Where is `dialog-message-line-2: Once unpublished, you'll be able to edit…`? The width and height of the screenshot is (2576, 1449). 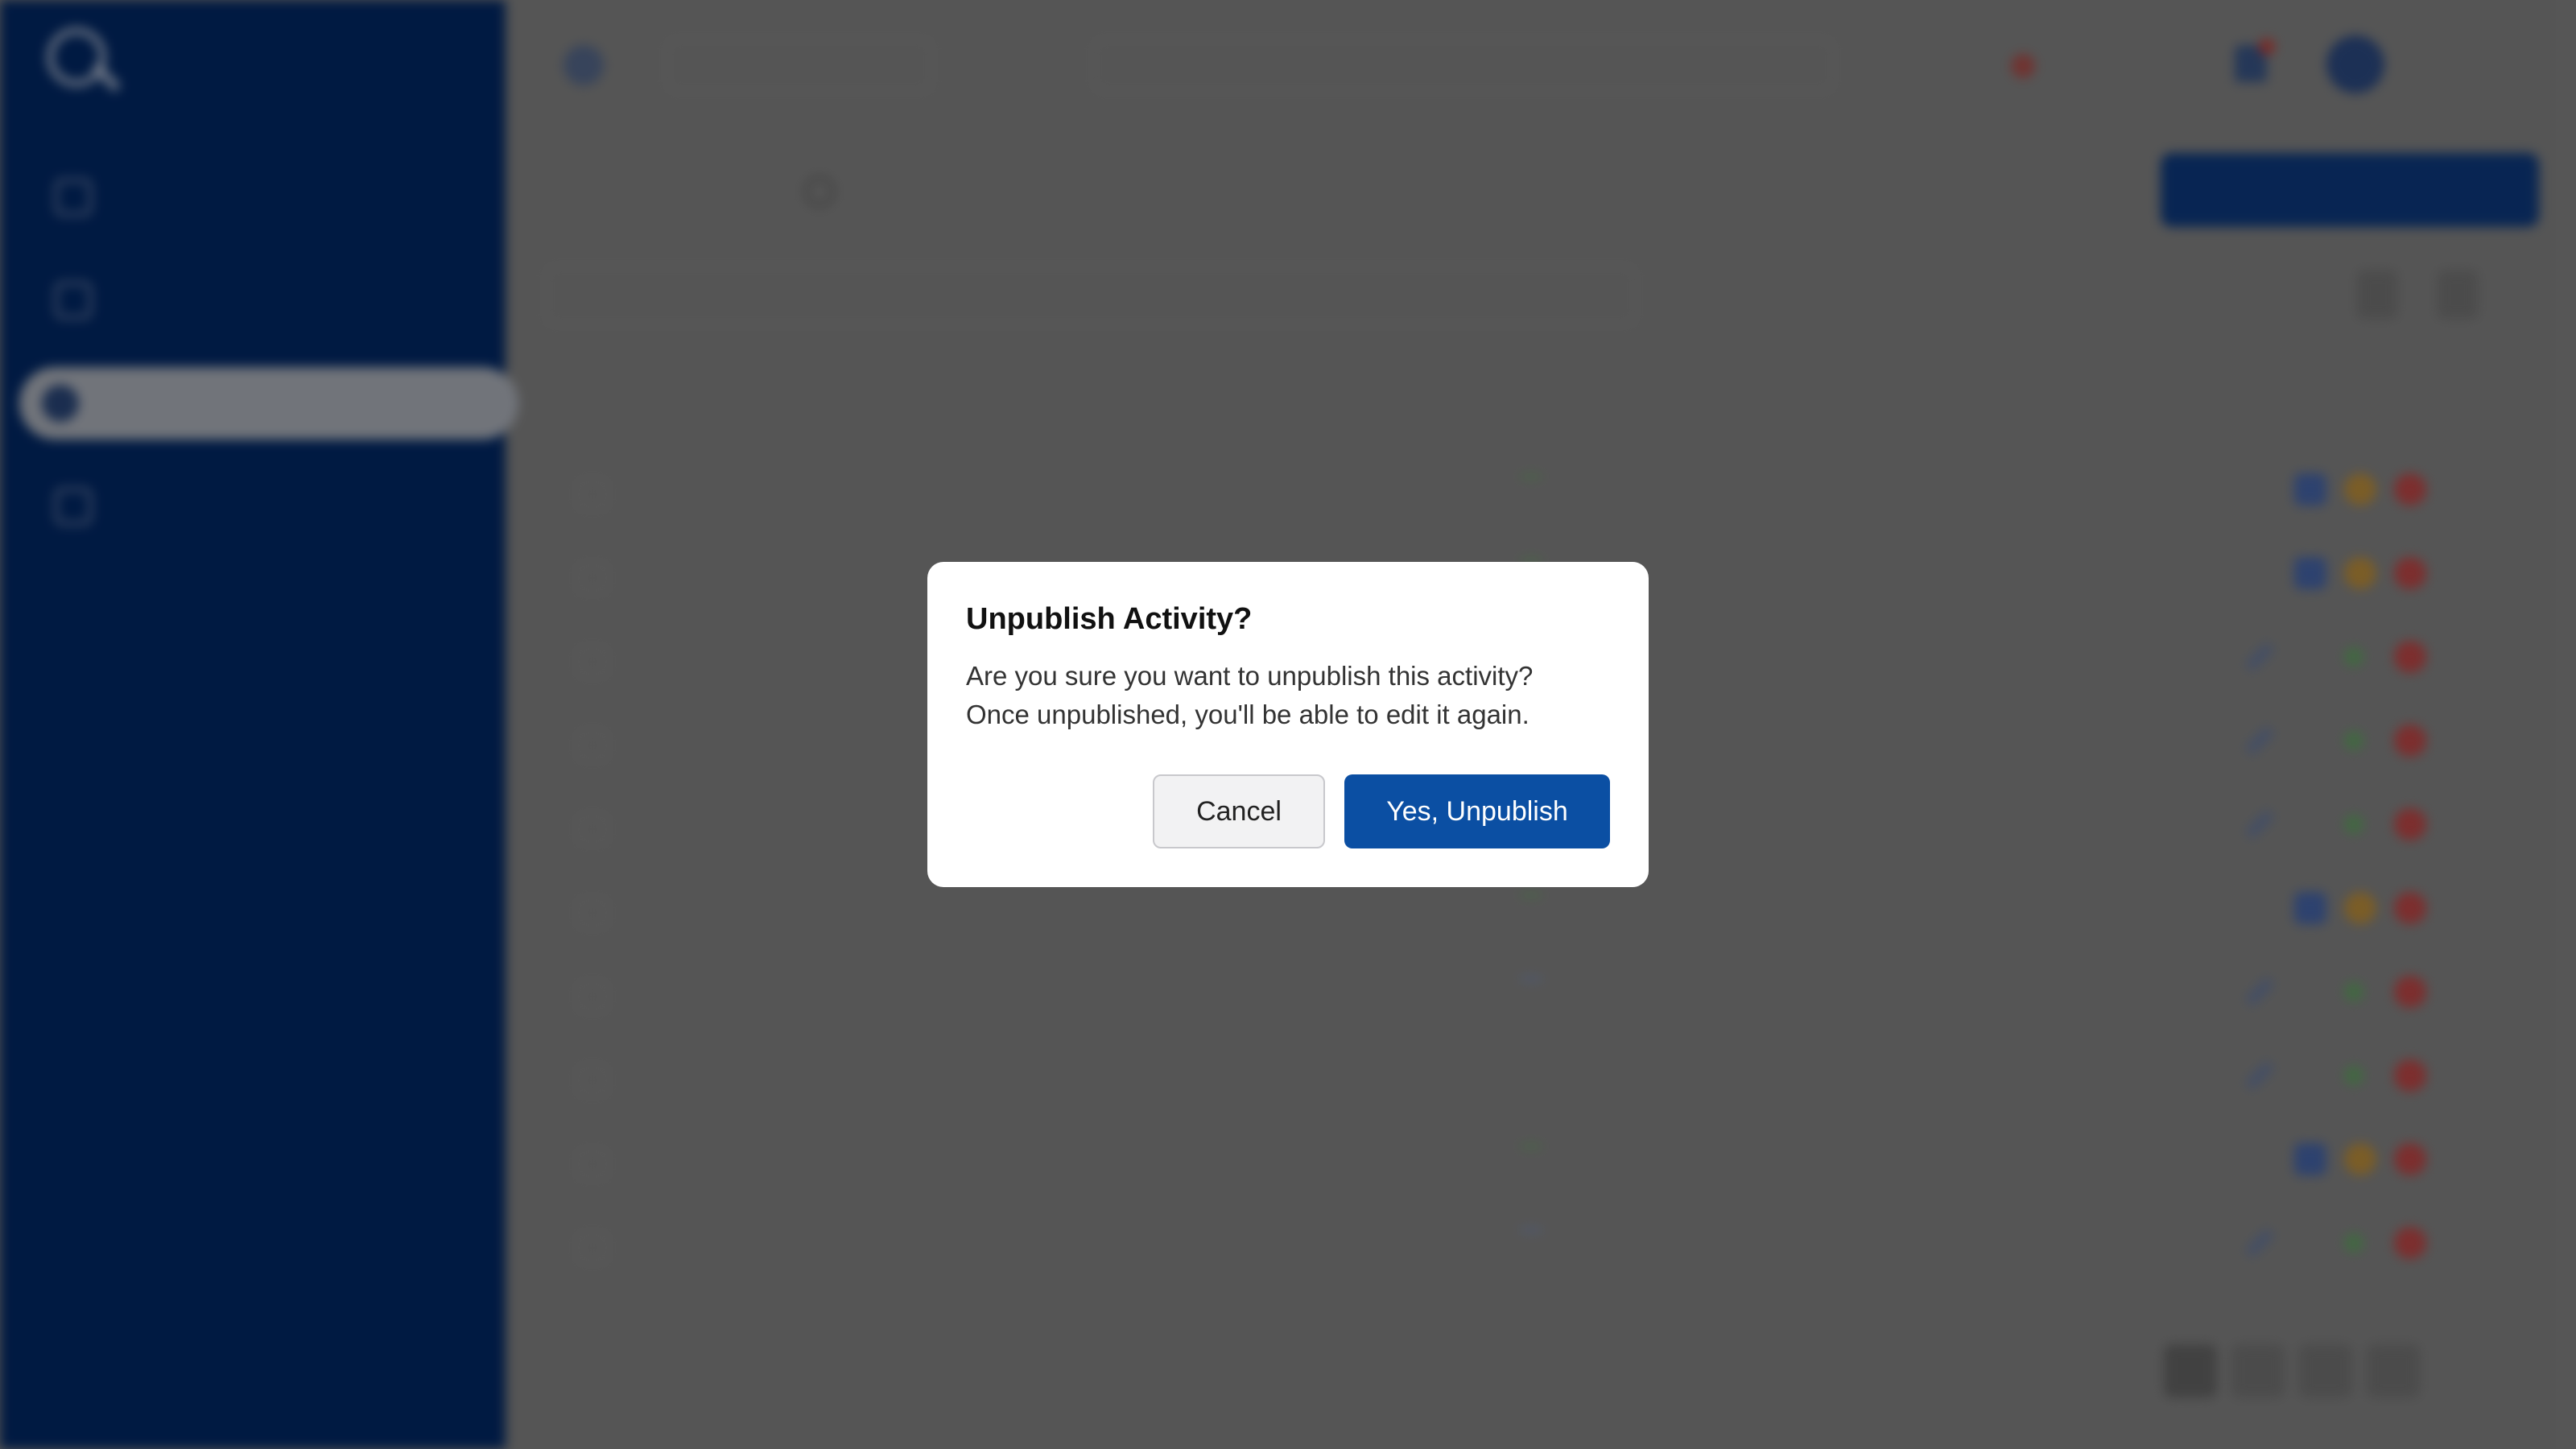 dialog-message-line-2: Once unpublished, you'll be able to edit… is located at coordinates (1248, 714).